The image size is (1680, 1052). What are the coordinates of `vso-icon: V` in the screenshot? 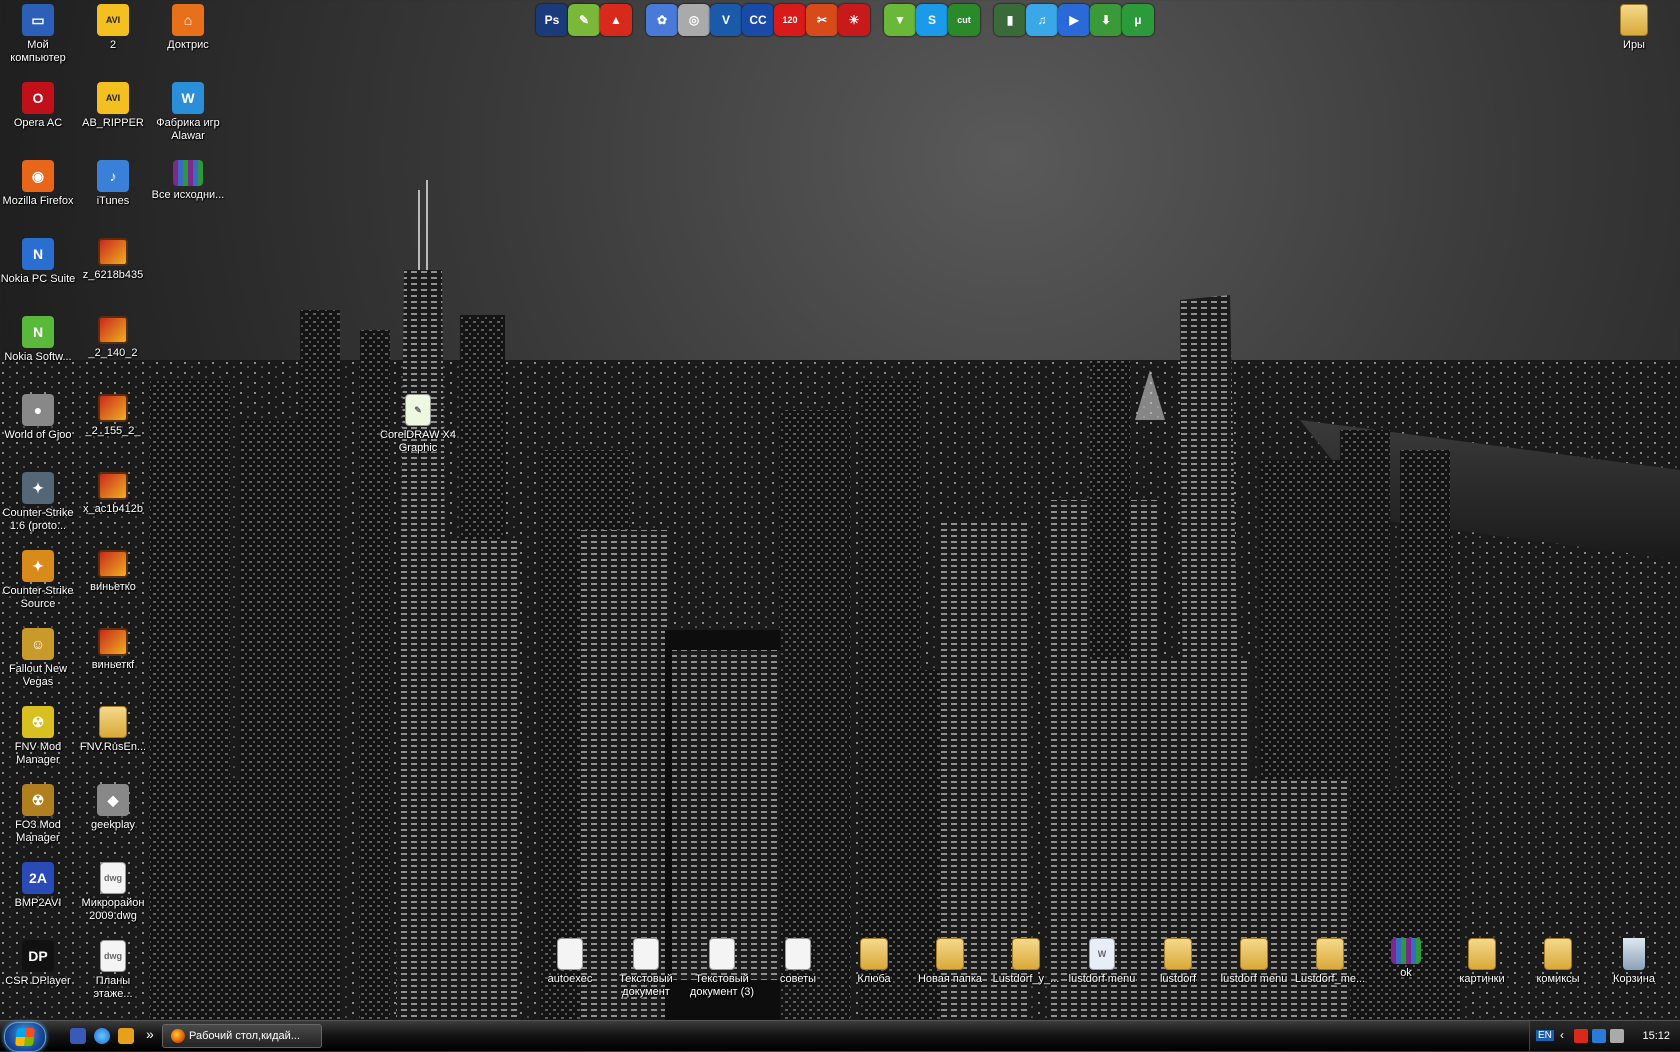 It's located at (726, 20).